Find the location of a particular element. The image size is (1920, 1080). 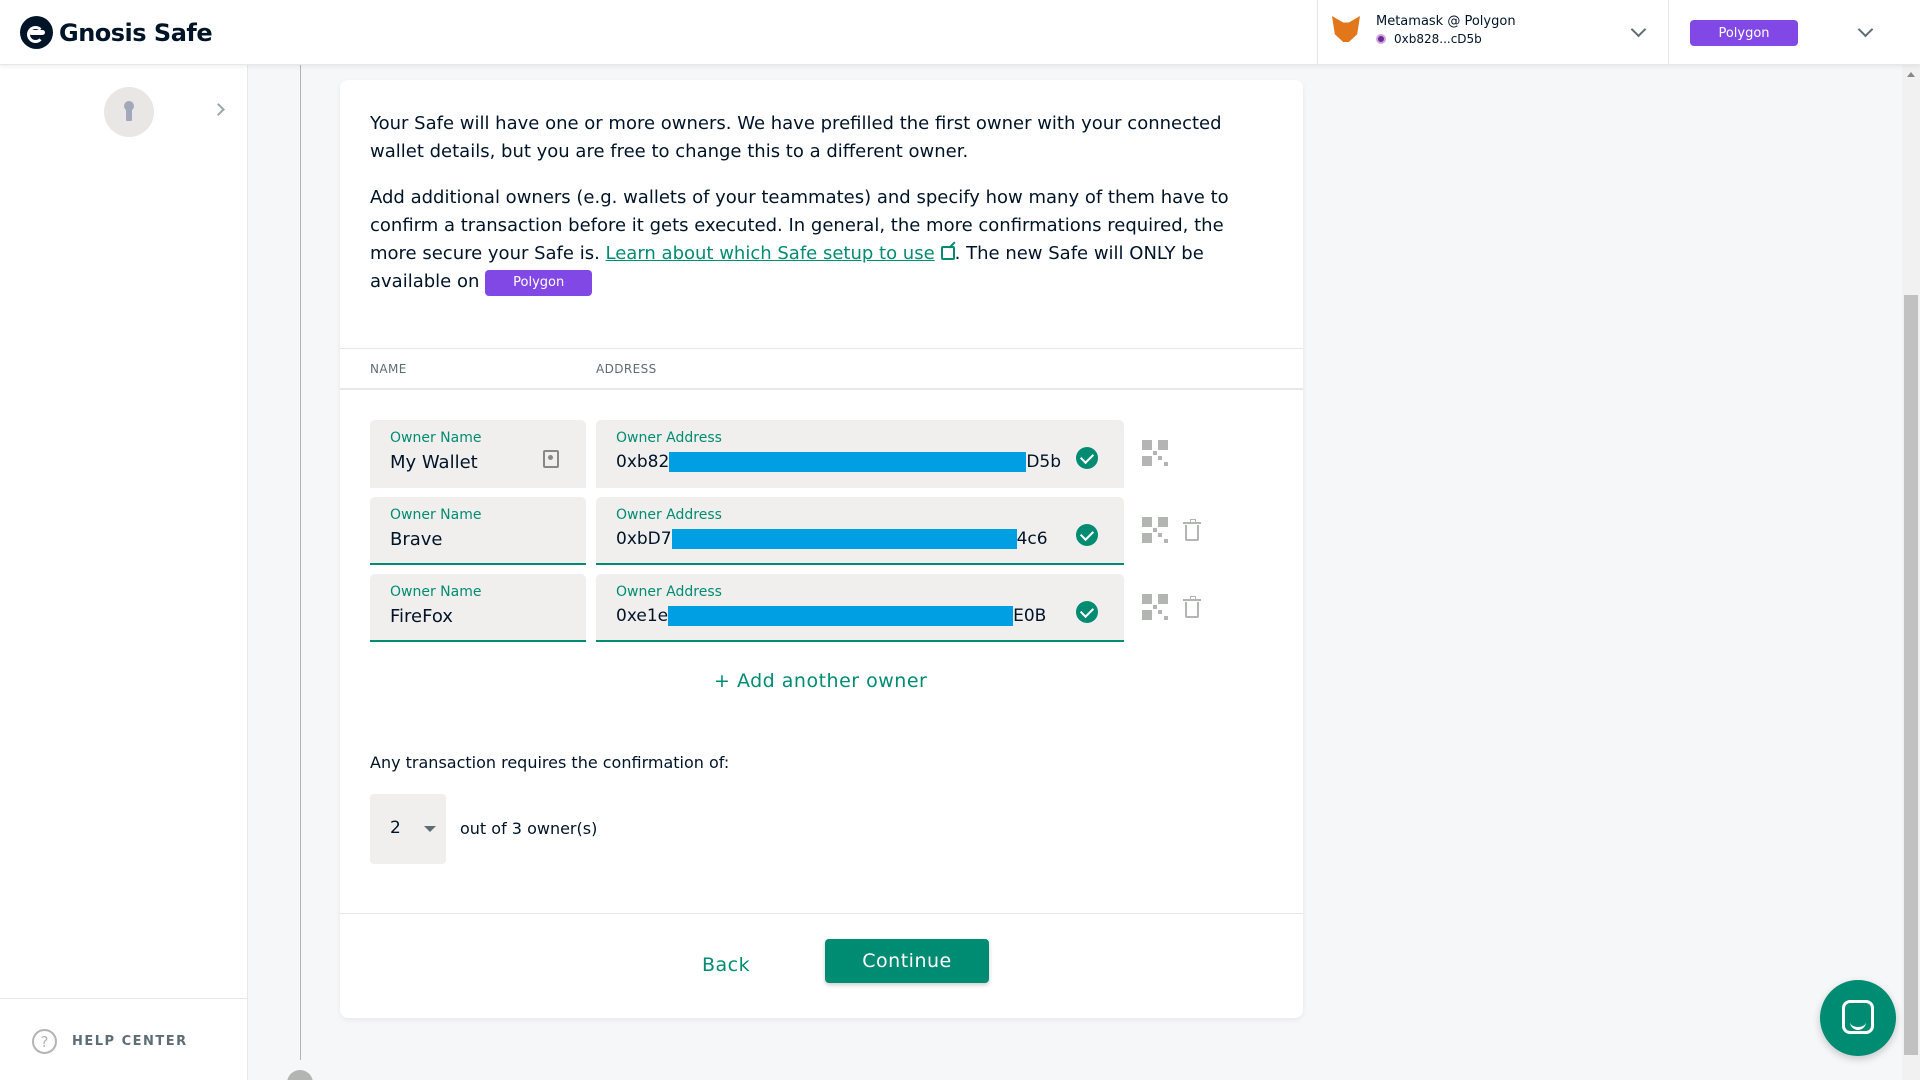

owner-address-field: Owner Address 0xbD7 4c6 is located at coordinates (860, 531).